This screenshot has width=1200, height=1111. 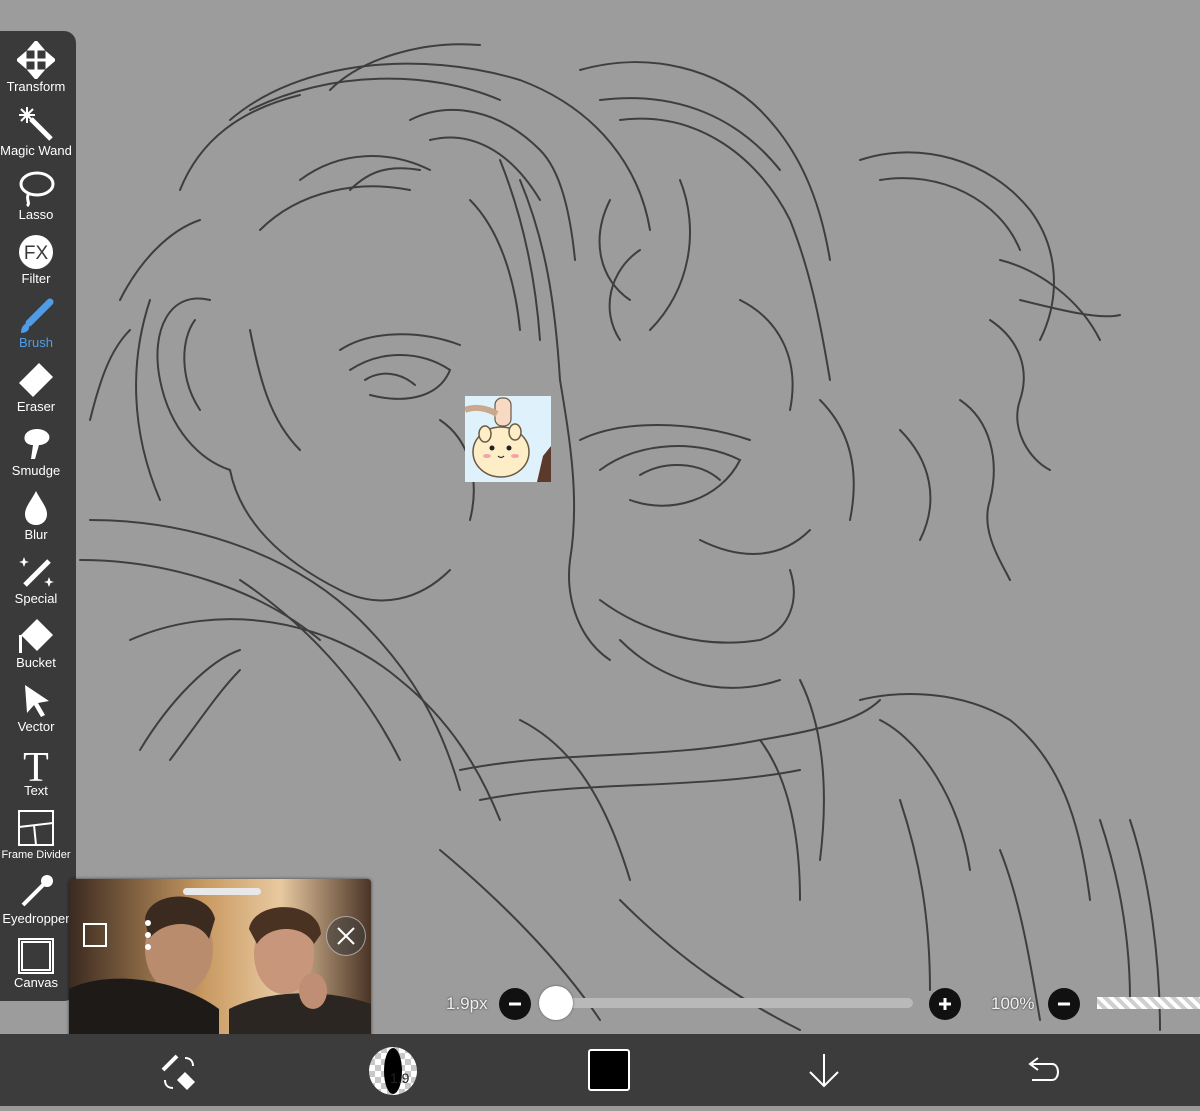 I want to click on eyedropper-icon, so click(x=37, y=891).